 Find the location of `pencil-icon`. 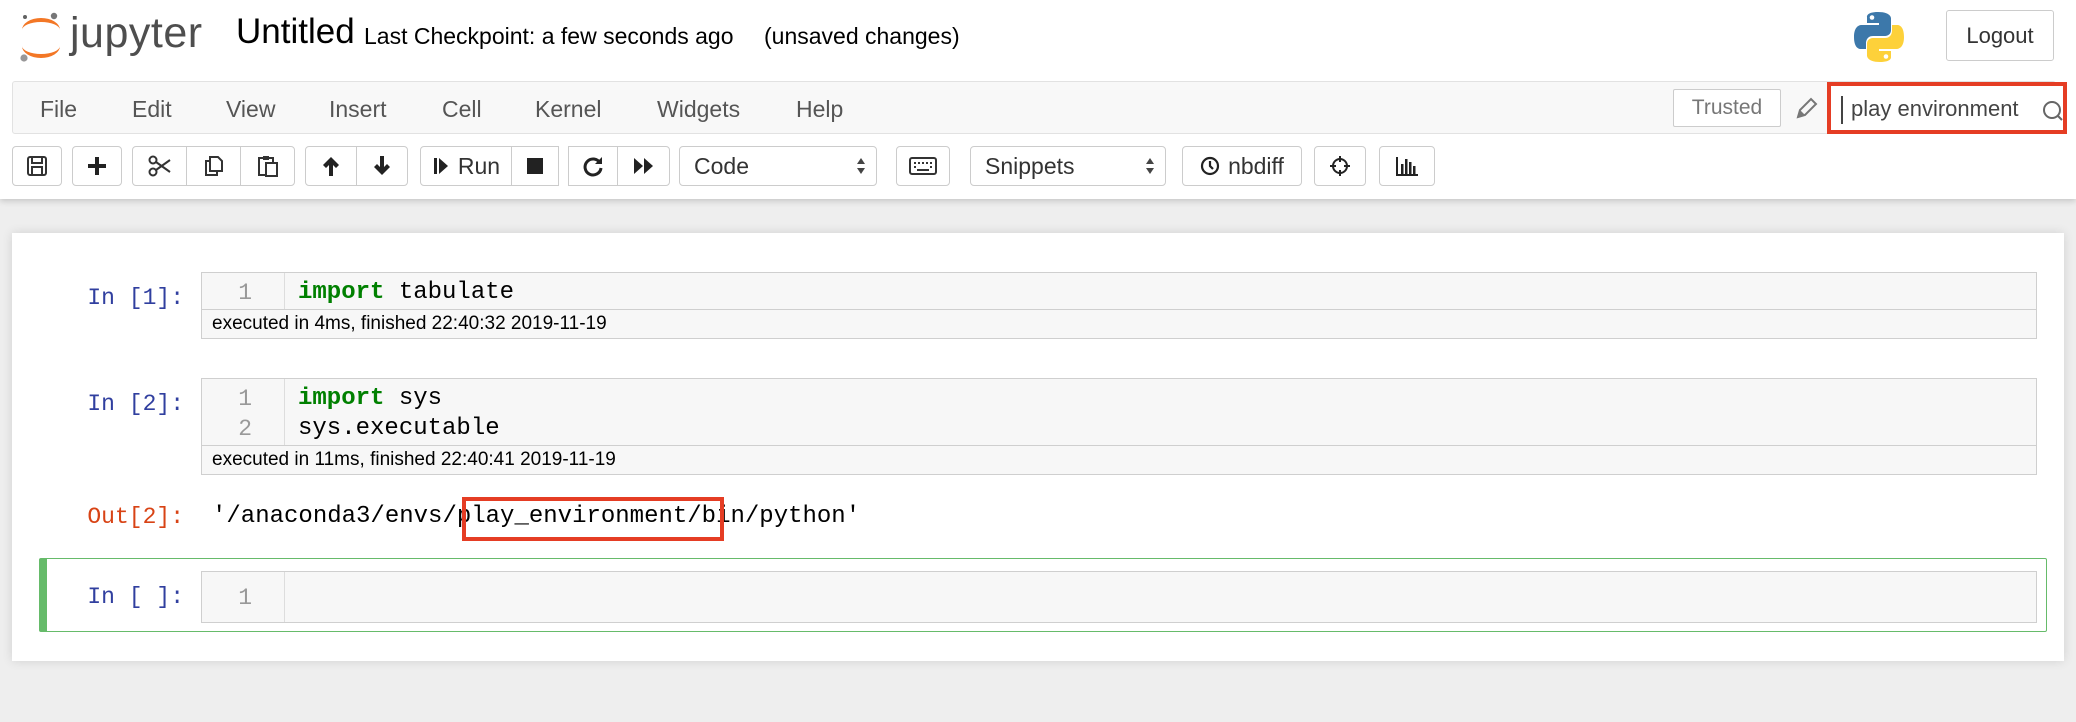

pencil-icon is located at coordinates (1807, 108).